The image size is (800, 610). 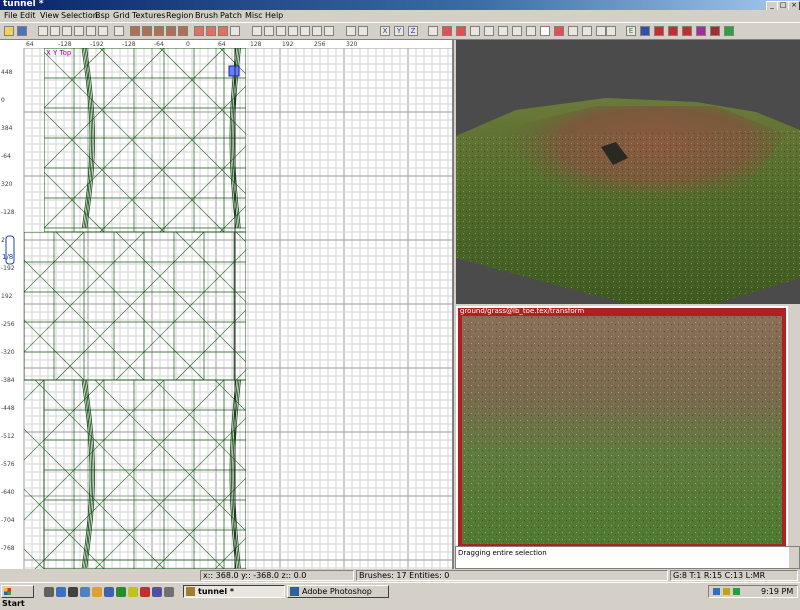 I want to click on quicklaunch-app-icon, so click(x=145, y=592).